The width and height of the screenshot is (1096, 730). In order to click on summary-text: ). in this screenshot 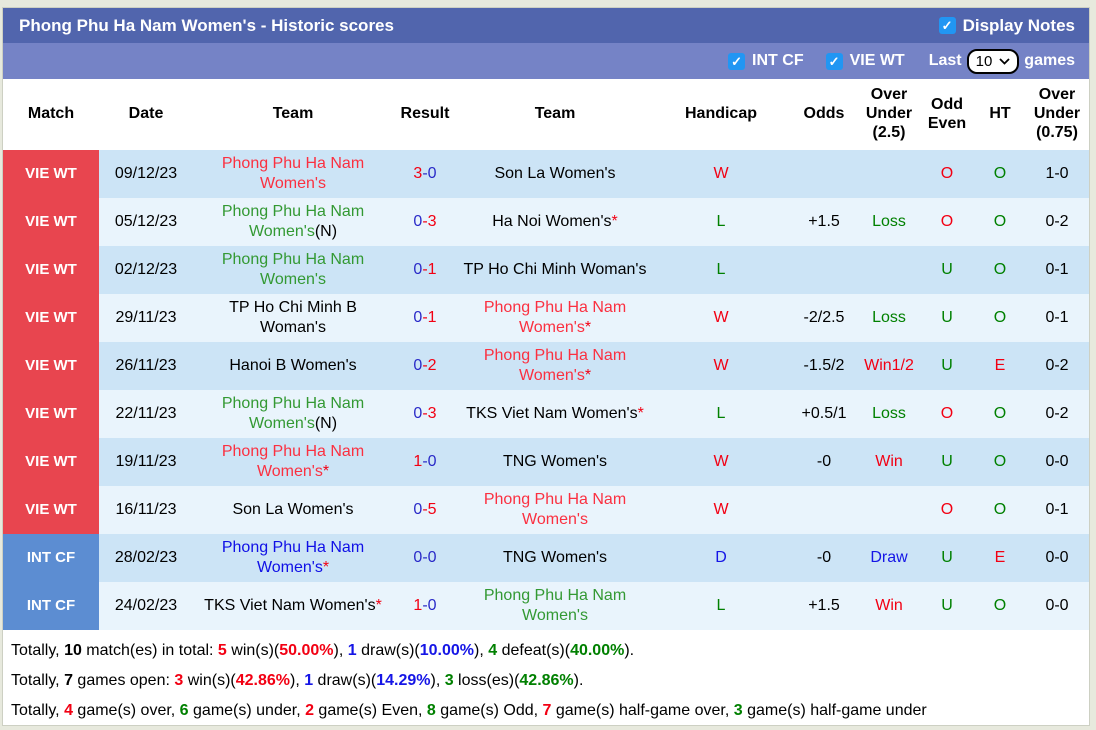, I will do `click(578, 680)`.